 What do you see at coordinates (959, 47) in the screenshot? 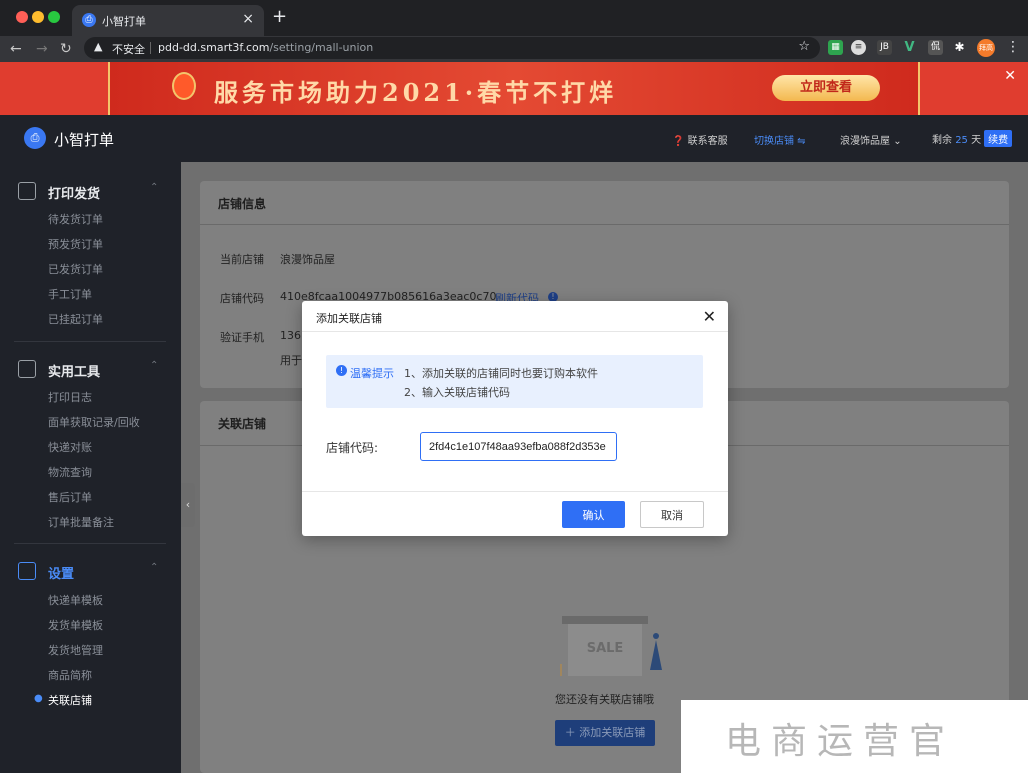
I see `extensions-puzzle-icon: ✱` at bounding box center [959, 47].